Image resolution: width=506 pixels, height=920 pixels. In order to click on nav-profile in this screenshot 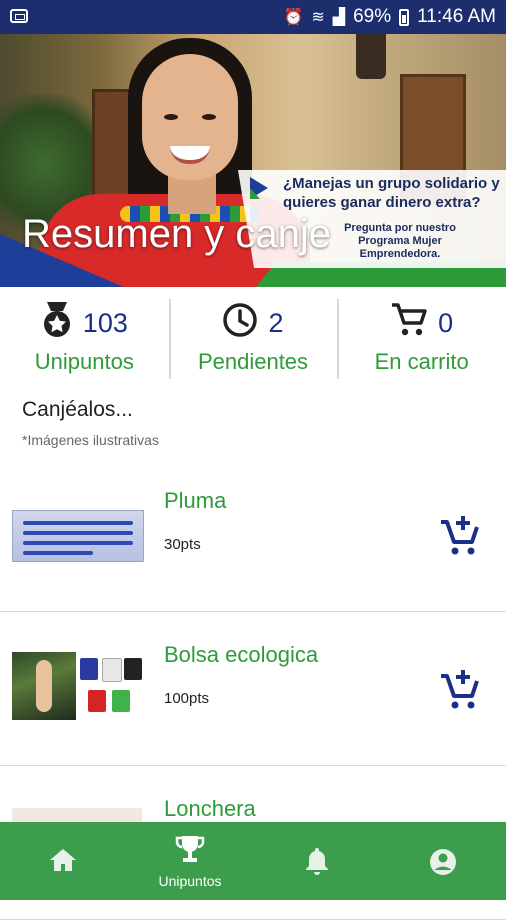, I will do `click(443, 861)`.